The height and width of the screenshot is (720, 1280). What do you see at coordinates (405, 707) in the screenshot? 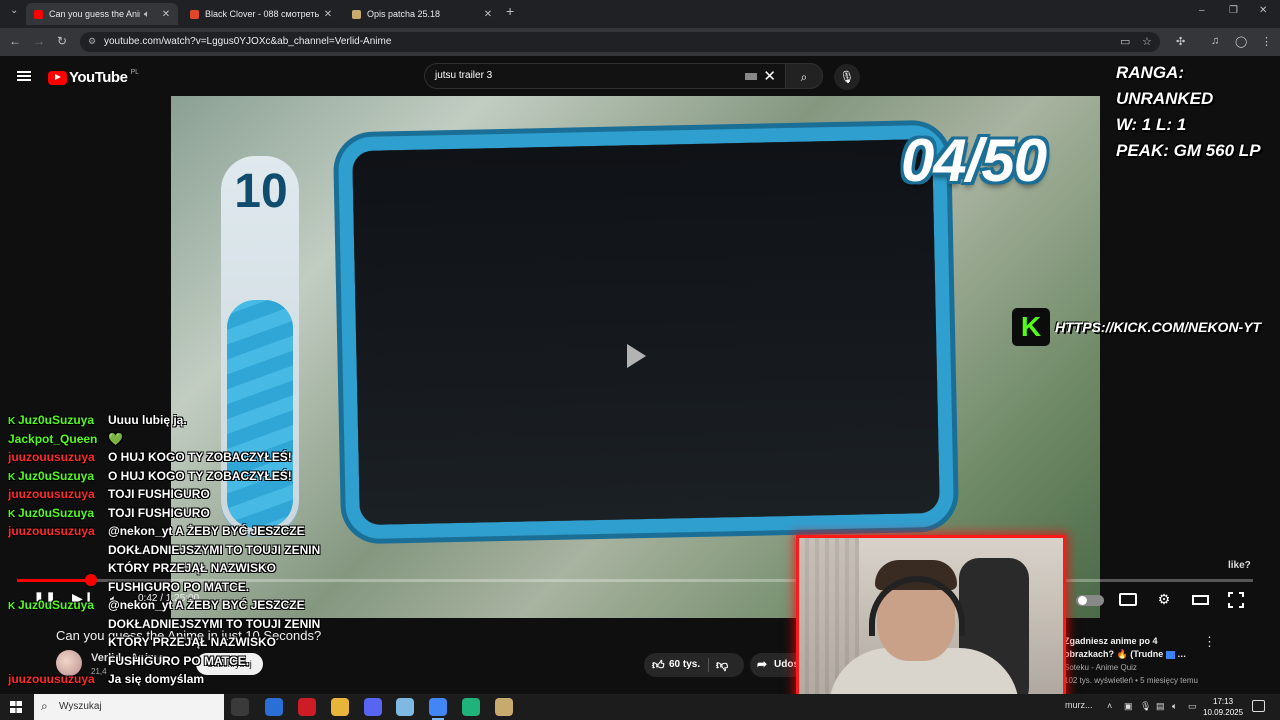
I see `app-light-icon` at bounding box center [405, 707].